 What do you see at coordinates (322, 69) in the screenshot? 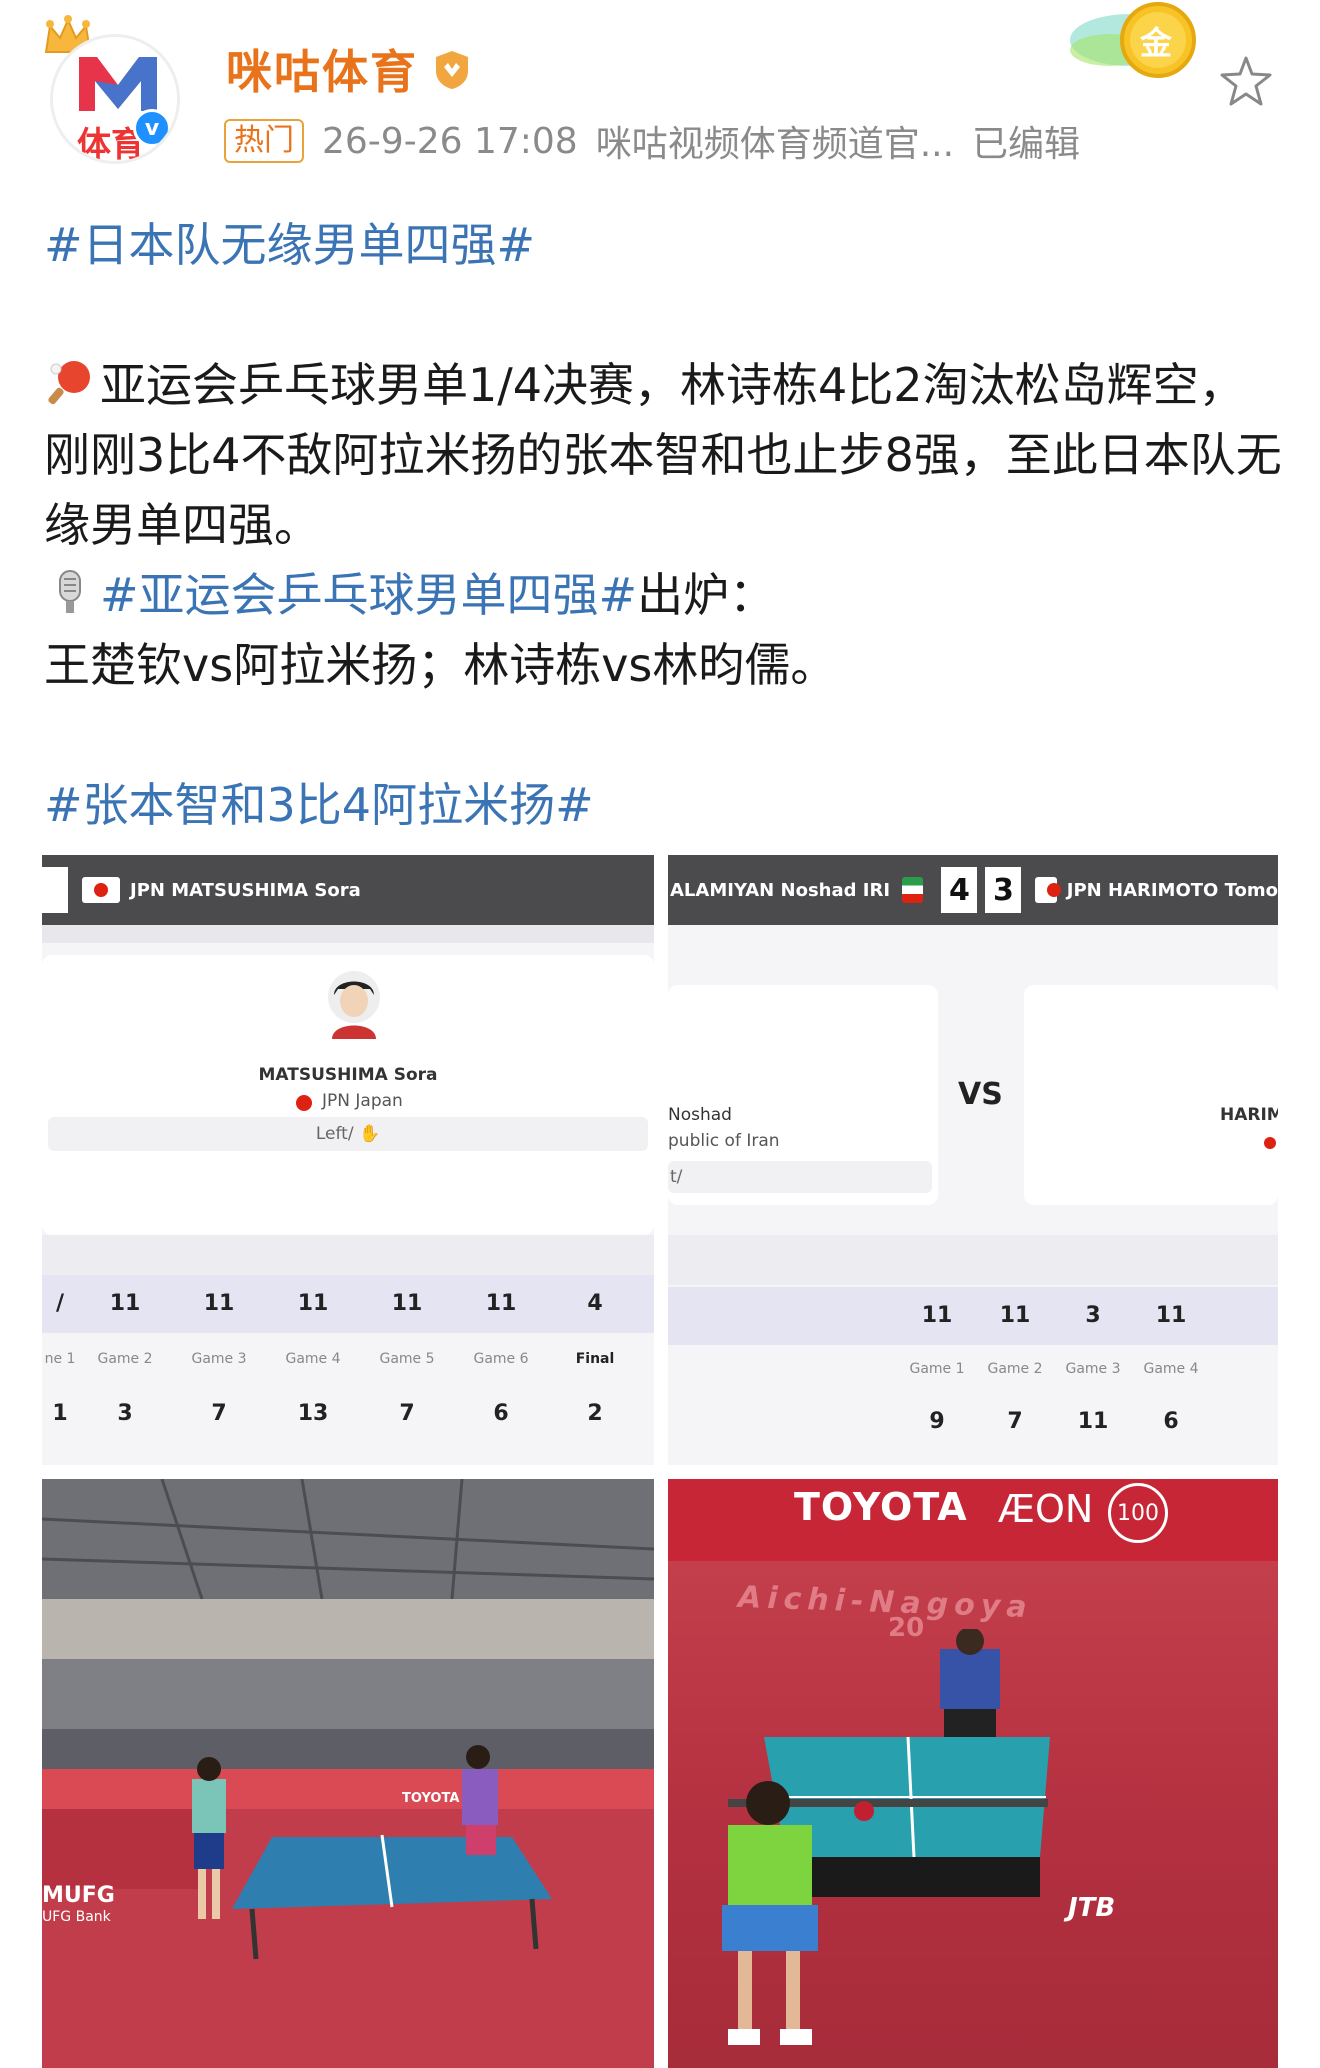
I see `author-name: 咪咕体育` at bounding box center [322, 69].